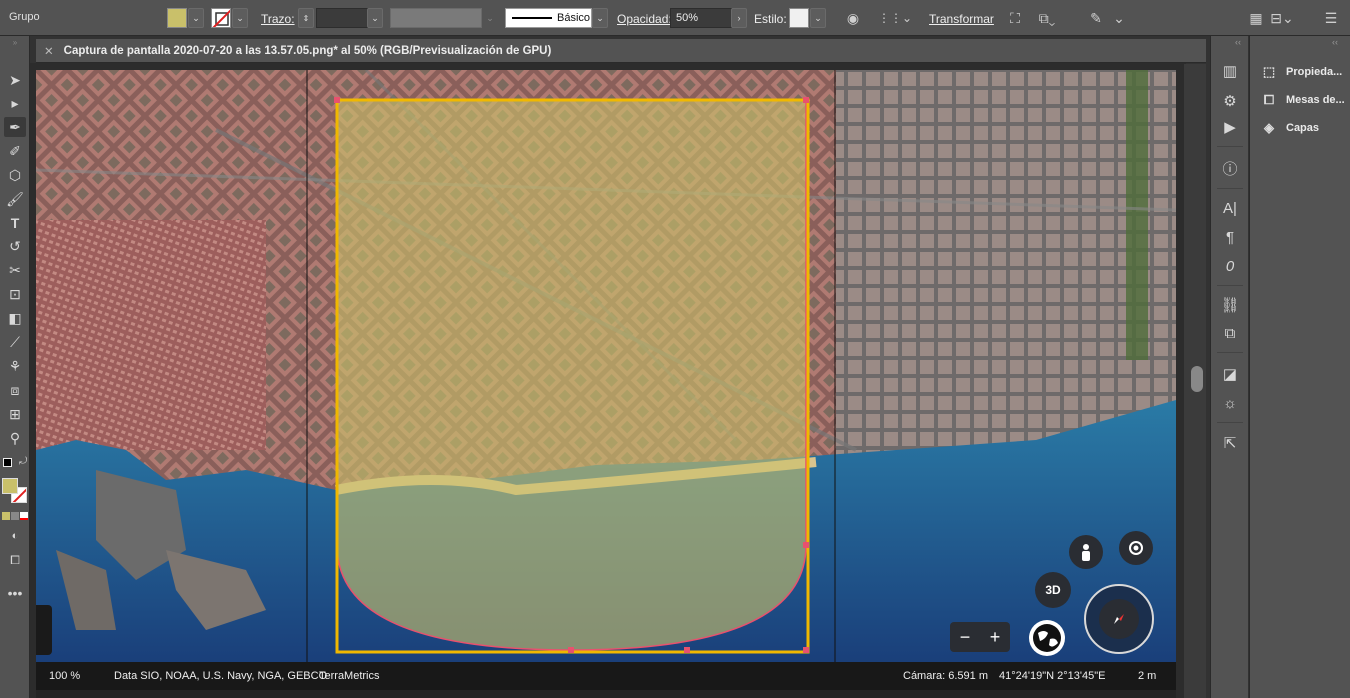 This screenshot has width=1350, height=698. What do you see at coordinates (548, 18) in the screenshot?
I see `brush-definition: Básico` at bounding box center [548, 18].